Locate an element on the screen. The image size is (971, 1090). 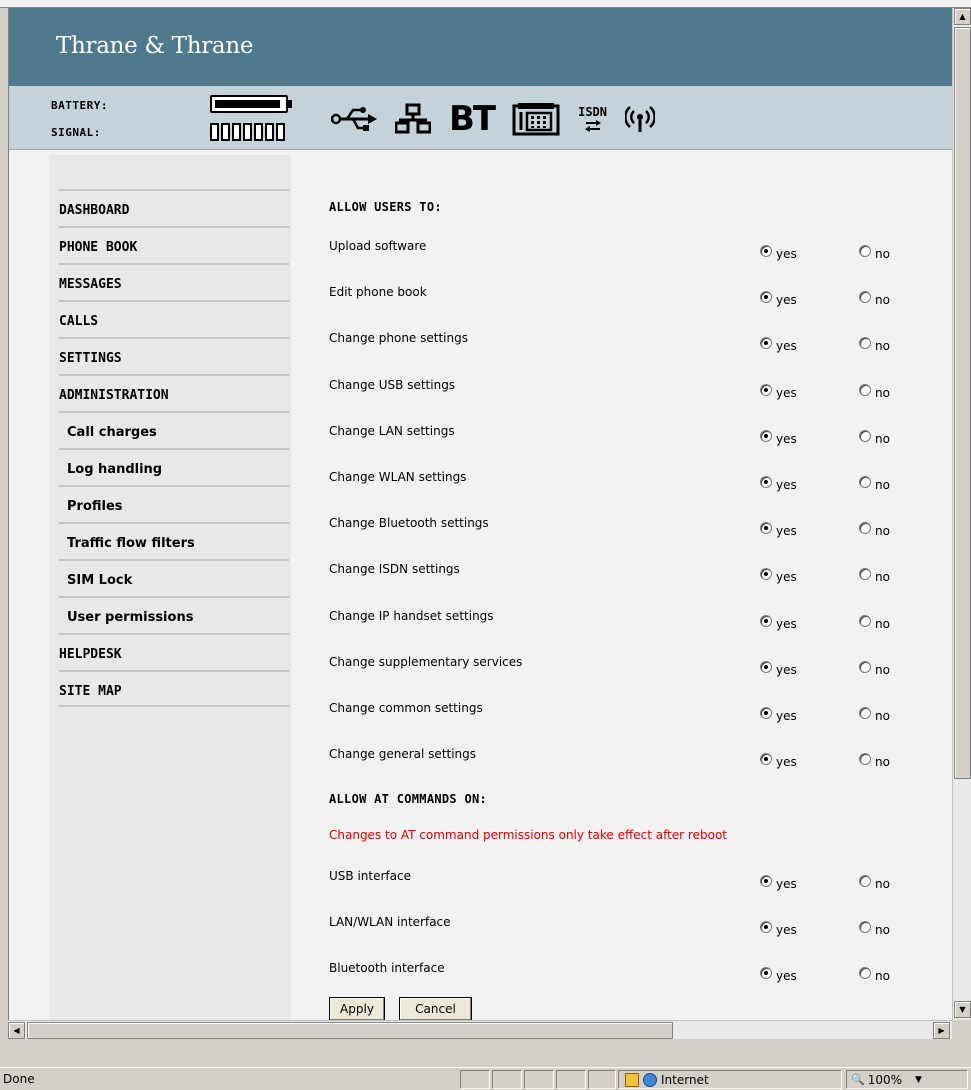
vertical-scrollbar: ▲ ▼ is located at coordinates (961, 514).